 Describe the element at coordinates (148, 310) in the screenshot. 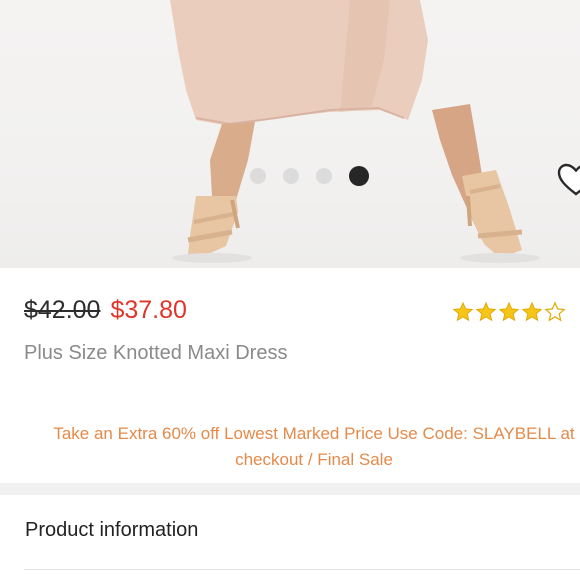

I see `sale-price: $37.80` at that location.